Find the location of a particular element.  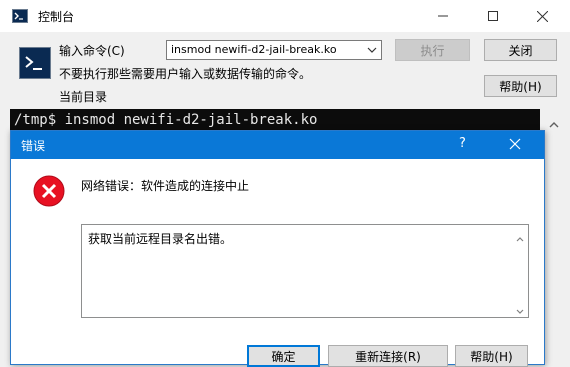

minimize-button is located at coordinates (443, 16).